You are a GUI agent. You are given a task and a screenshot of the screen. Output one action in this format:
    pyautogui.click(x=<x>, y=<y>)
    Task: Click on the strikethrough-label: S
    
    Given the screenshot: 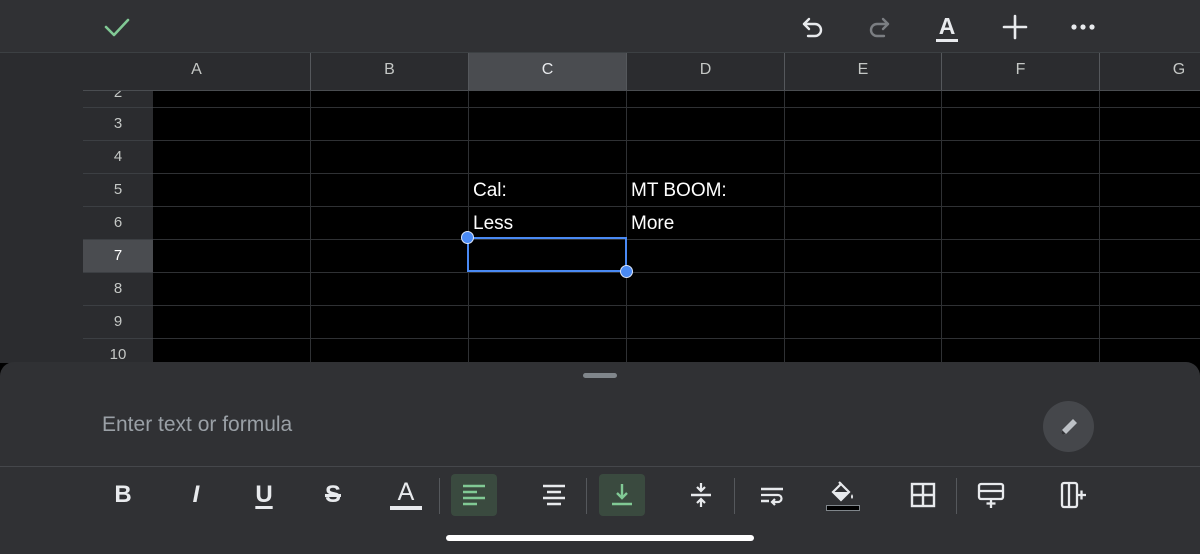 What is the action you would take?
    pyautogui.click(x=332, y=494)
    